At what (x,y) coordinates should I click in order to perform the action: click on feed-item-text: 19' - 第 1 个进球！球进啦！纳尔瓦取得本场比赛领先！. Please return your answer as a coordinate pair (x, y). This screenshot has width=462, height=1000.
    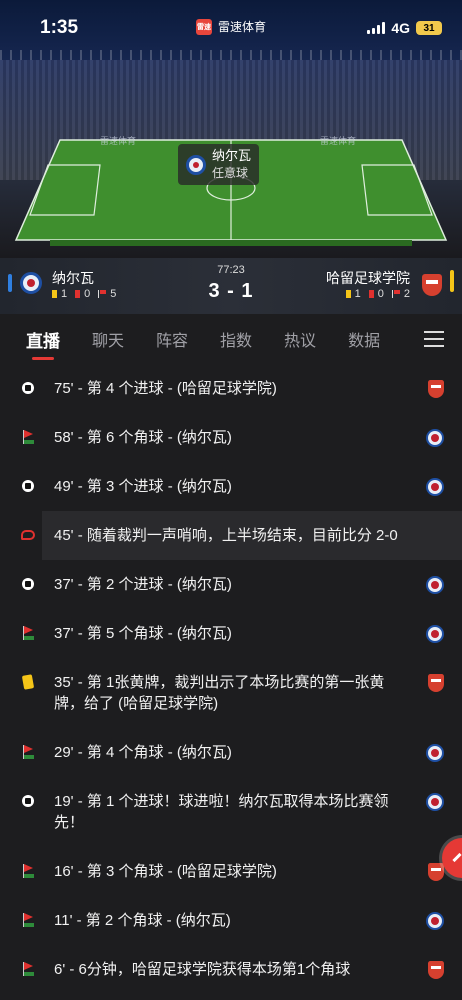
    Looking at the image, I should click on (221, 812).